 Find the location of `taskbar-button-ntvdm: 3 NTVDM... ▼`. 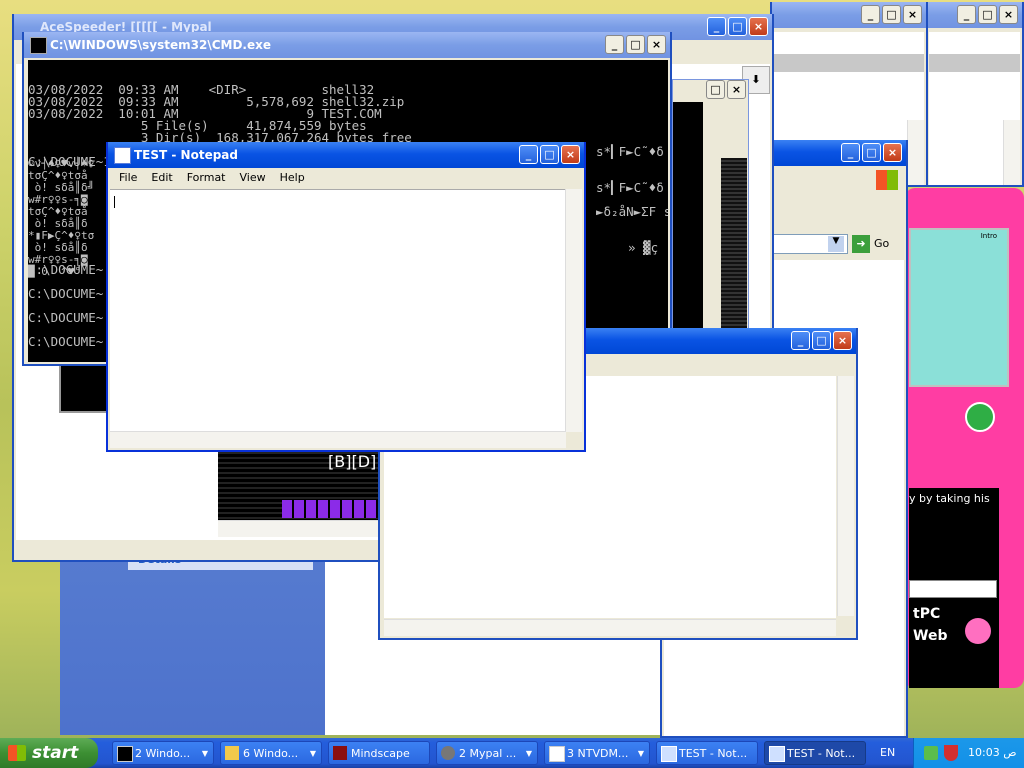

taskbar-button-ntvdm: 3 NTVDM... ▼ is located at coordinates (597, 753).